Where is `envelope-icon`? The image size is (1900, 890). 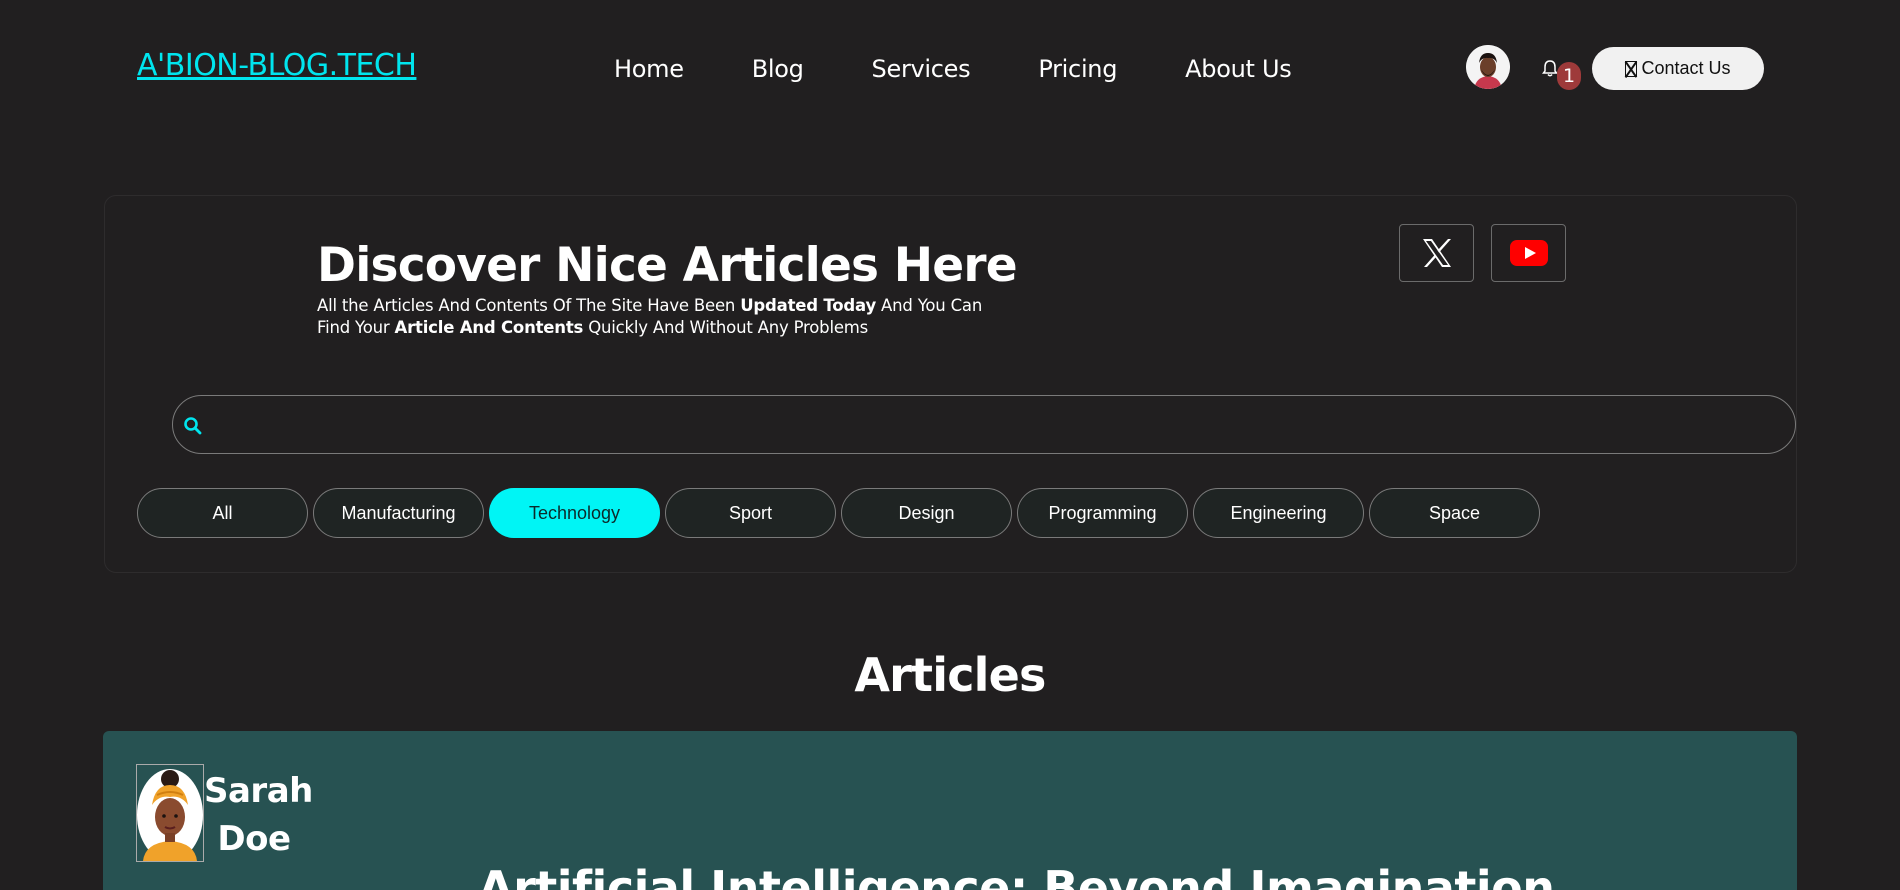 envelope-icon is located at coordinates (1631, 68).